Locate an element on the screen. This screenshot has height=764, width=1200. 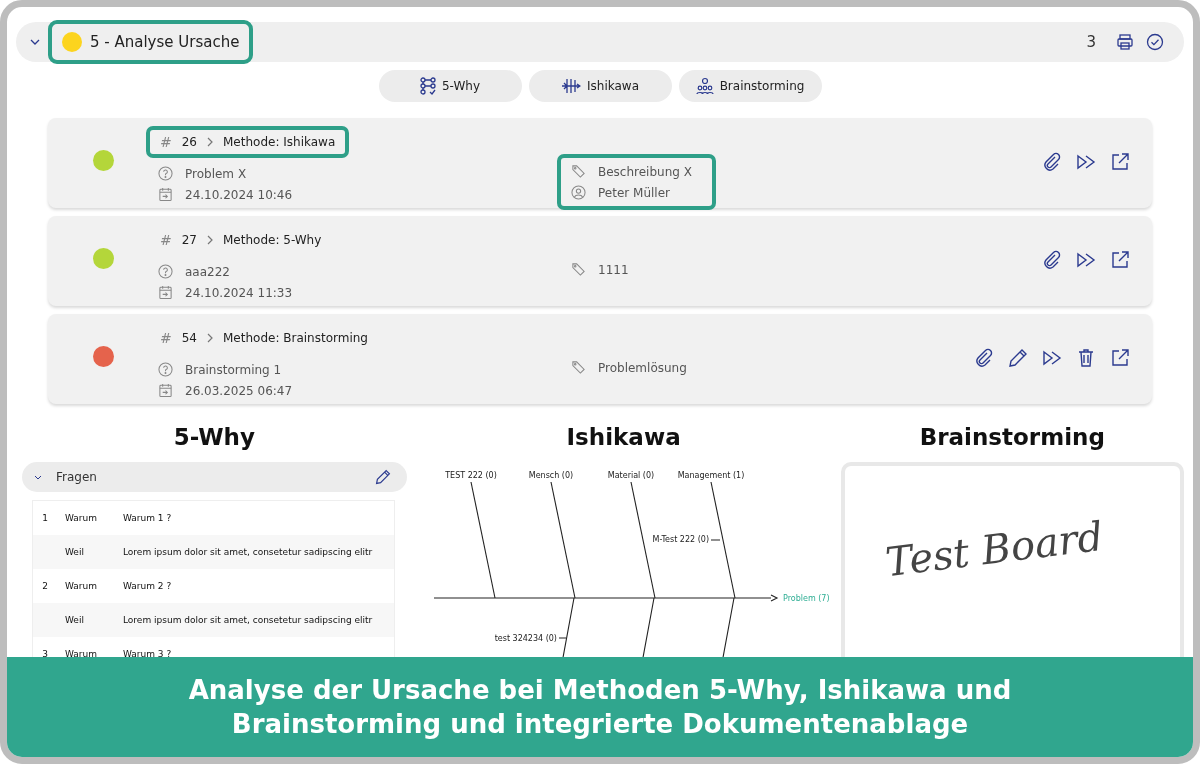
problem-label: Problem (7) is located at coordinates (805, 598).